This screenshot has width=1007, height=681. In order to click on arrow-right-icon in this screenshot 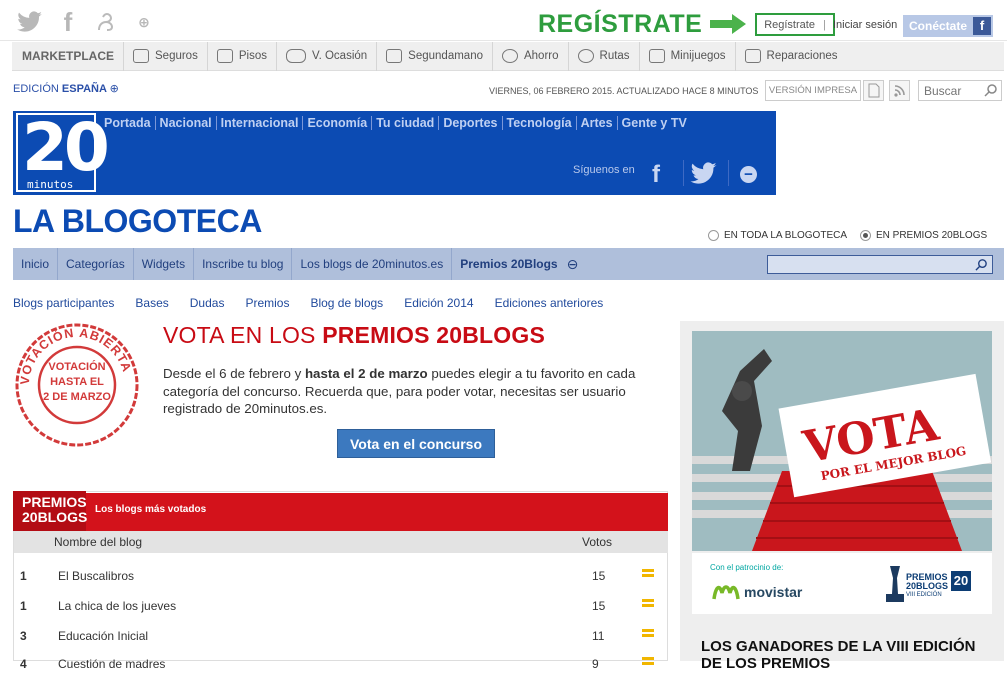, I will do `click(728, 24)`.